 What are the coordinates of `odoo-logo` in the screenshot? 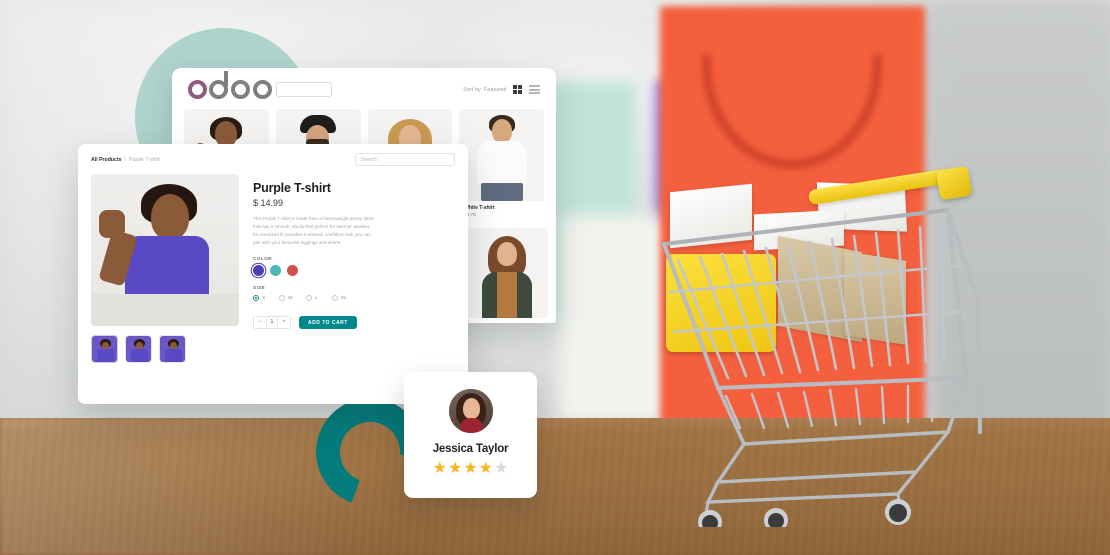 It's located at (230, 85).